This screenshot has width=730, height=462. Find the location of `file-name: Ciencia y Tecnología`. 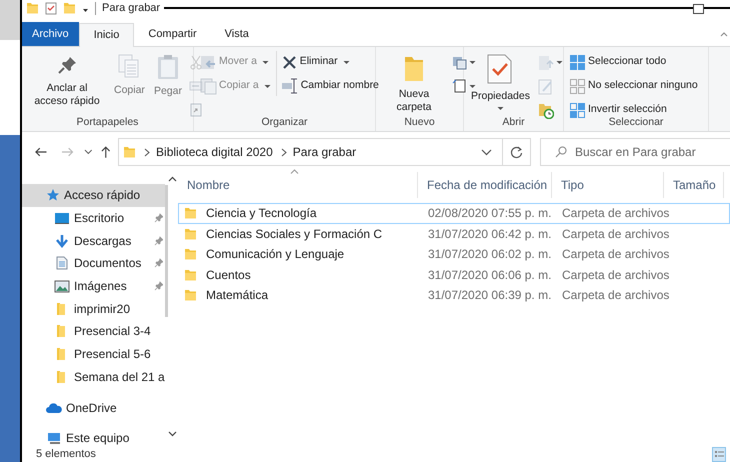

file-name: Ciencia y Tecnología is located at coordinates (261, 213).